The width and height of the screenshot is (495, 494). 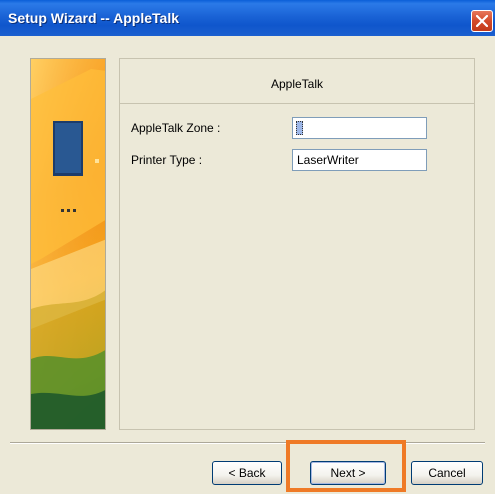 I want to click on wizard-side-illustration, so click(x=68, y=244).